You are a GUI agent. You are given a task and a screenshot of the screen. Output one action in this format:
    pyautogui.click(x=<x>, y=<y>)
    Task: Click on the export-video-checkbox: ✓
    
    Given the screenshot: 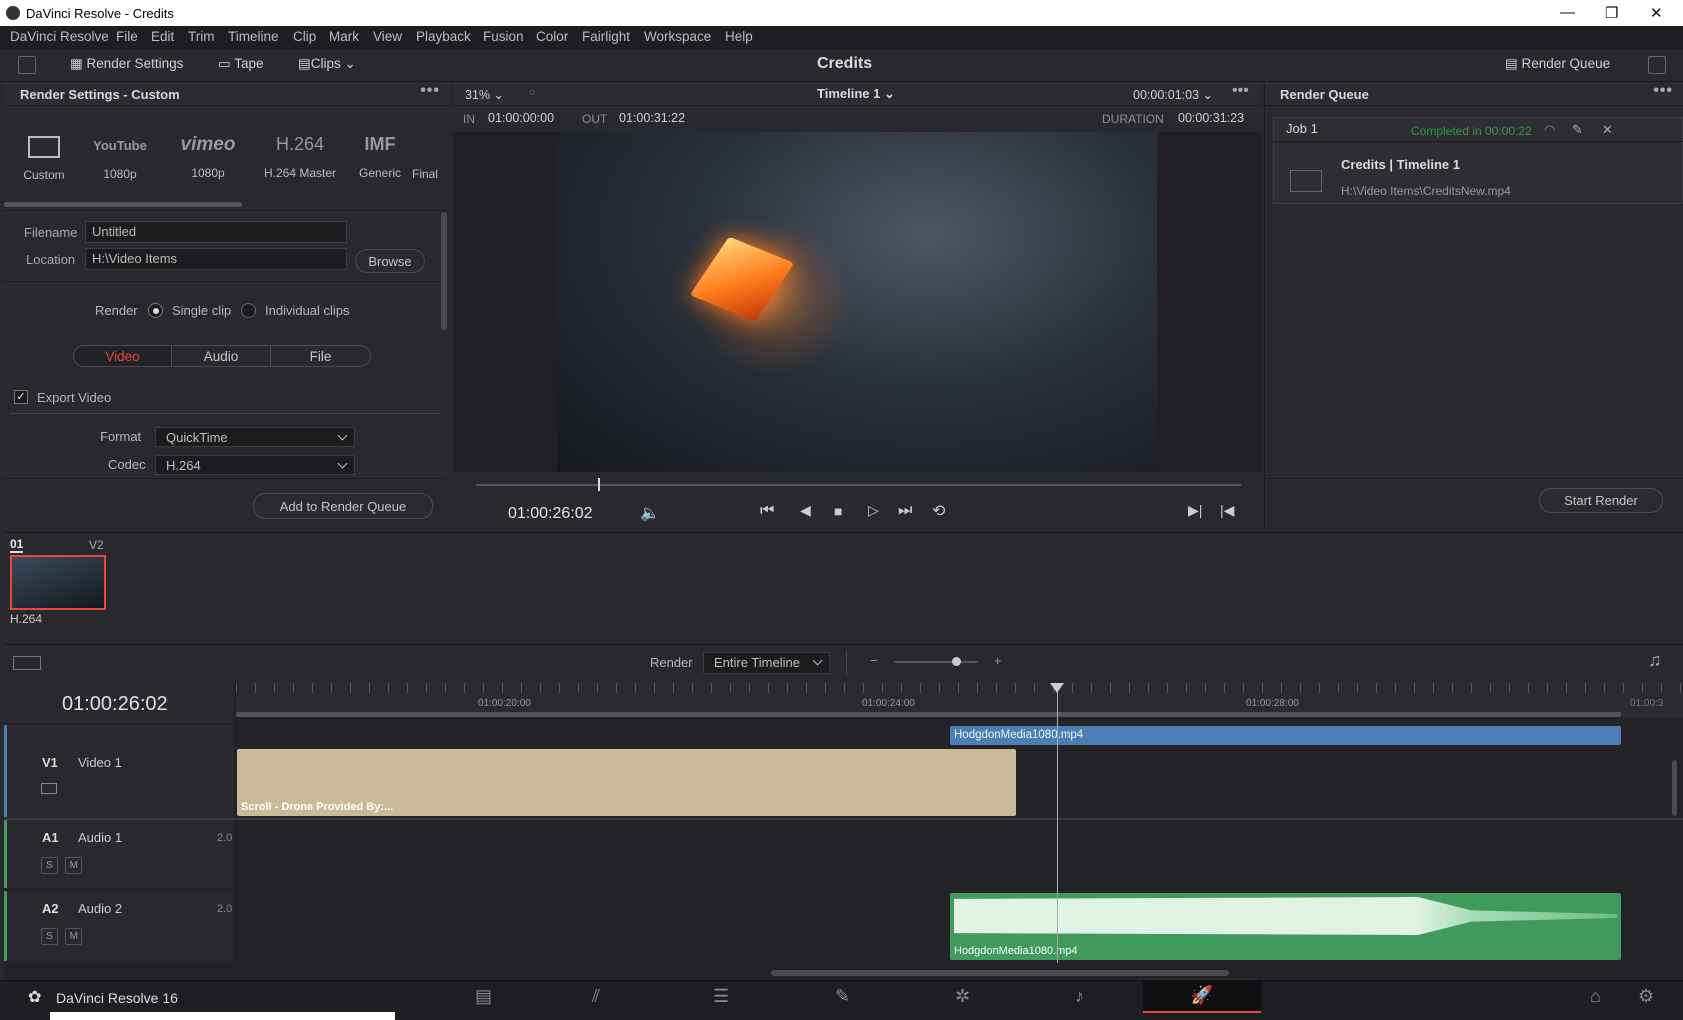 What is the action you would take?
    pyautogui.click(x=21, y=397)
    